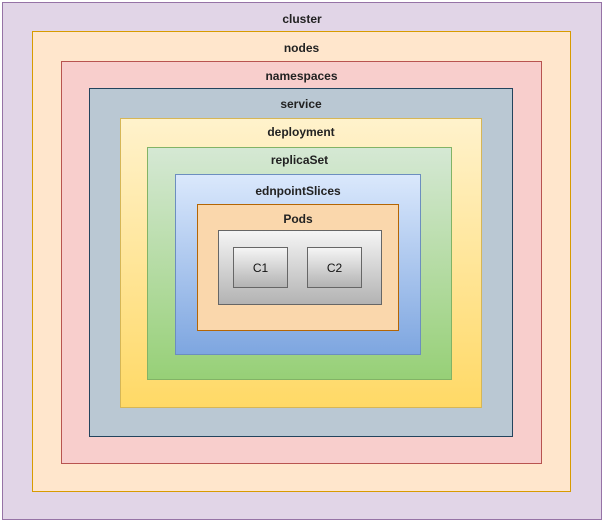 The image size is (604, 522). Describe the element at coordinates (301, 132) in the screenshot. I see `deployment-label: deployment` at that location.